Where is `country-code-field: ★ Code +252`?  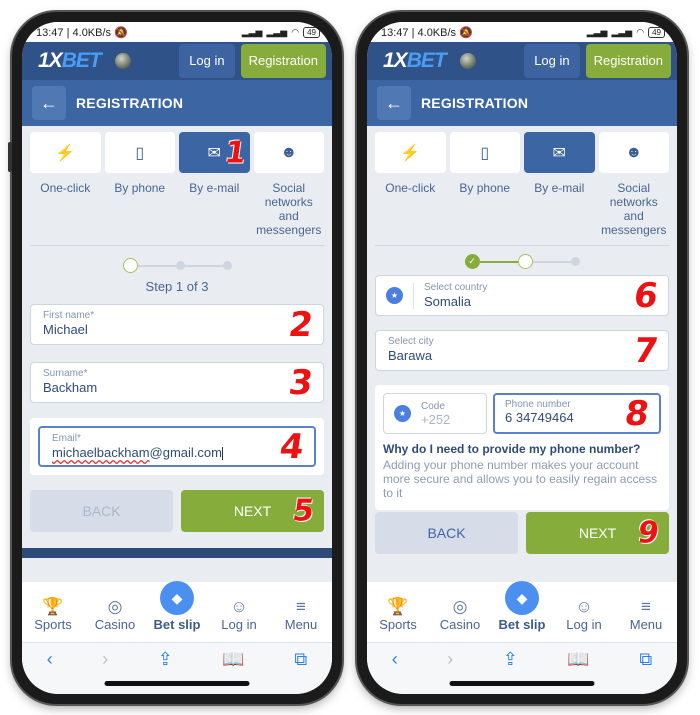
country-code-field: ★ Code +252 is located at coordinates (435, 413).